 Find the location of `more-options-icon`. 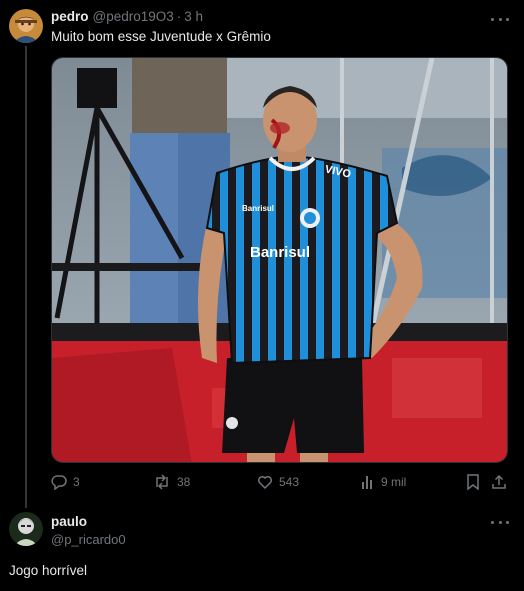

more-options-icon is located at coordinates (500, 19).